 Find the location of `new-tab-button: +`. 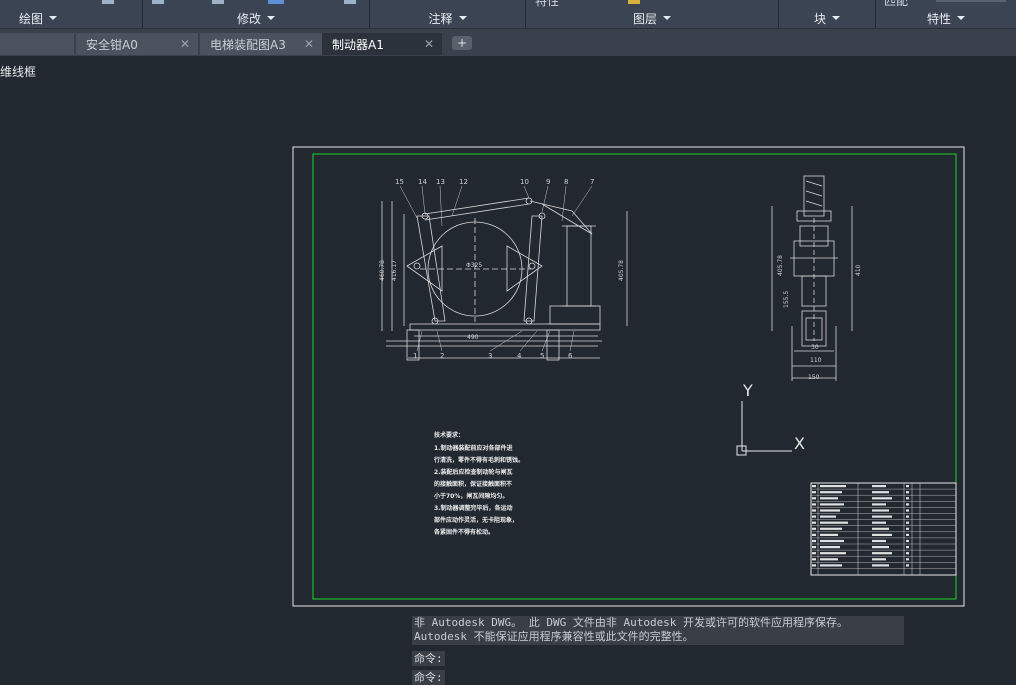

new-tab-button: + is located at coordinates (462, 43).